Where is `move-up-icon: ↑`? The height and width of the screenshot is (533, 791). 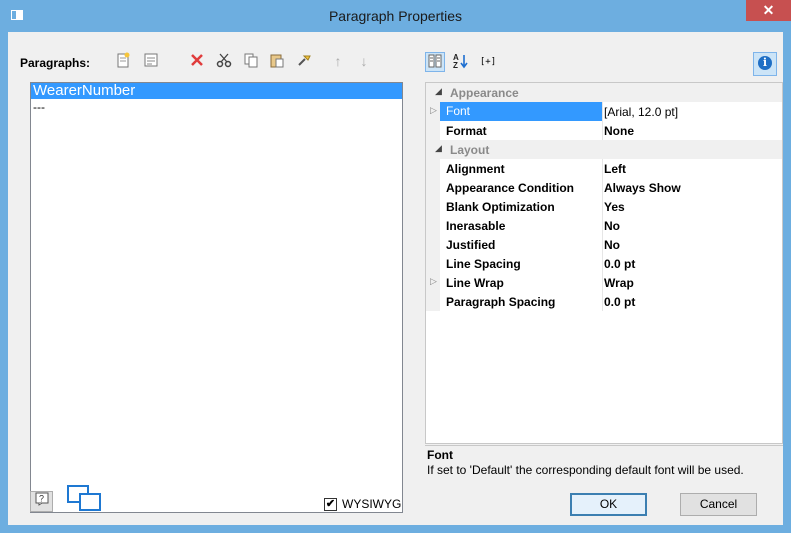
move-up-icon: ↑ is located at coordinates (338, 61).